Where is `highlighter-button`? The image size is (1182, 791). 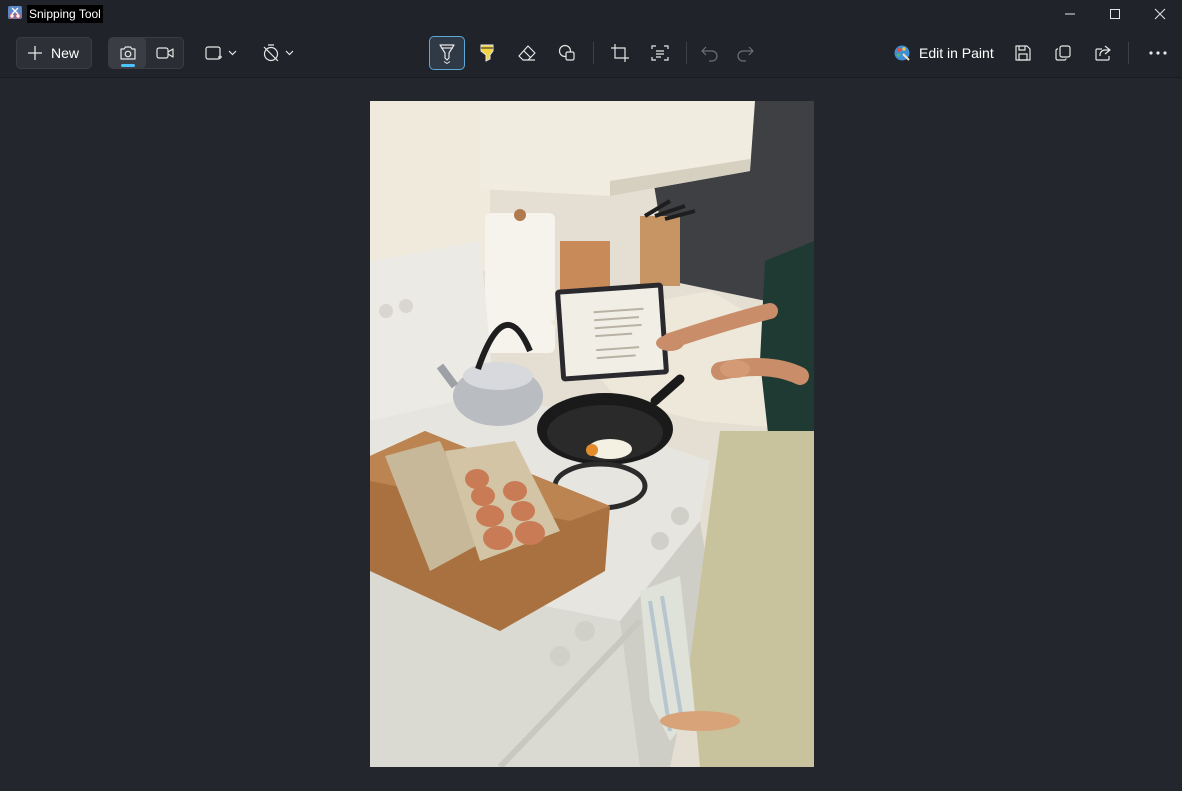
highlighter-button is located at coordinates (487, 53).